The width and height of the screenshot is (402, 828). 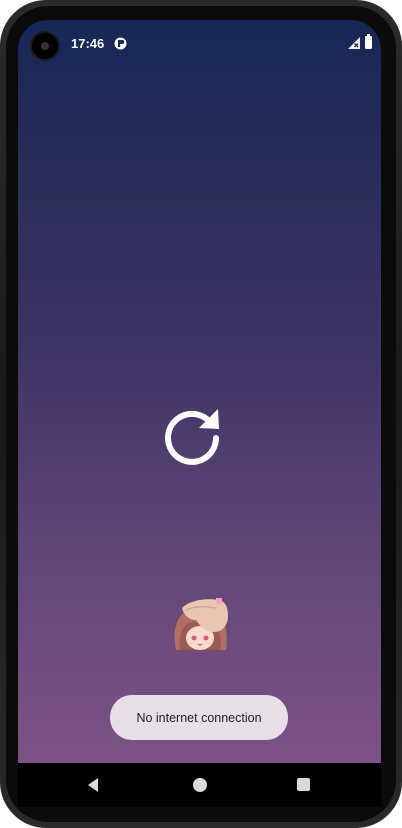 What do you see at coordinates (303, 784) in the screenshot?
I see `recents-icon` at bounding box center [303, 784].